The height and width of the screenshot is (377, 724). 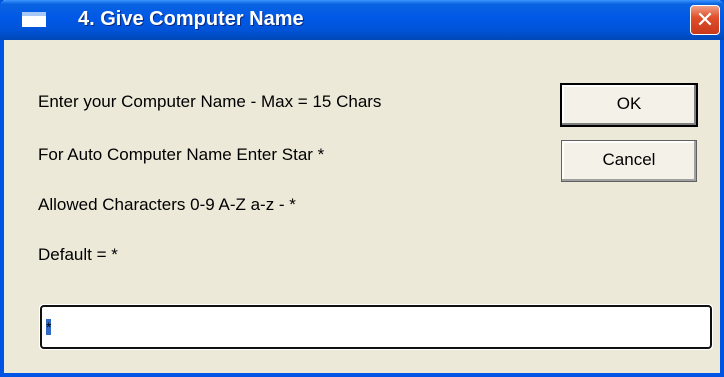 I want to click on instruction-allowed-chars: Allowed Characters 0-9 A-Z a-z - *, so click(x=167, y=204).